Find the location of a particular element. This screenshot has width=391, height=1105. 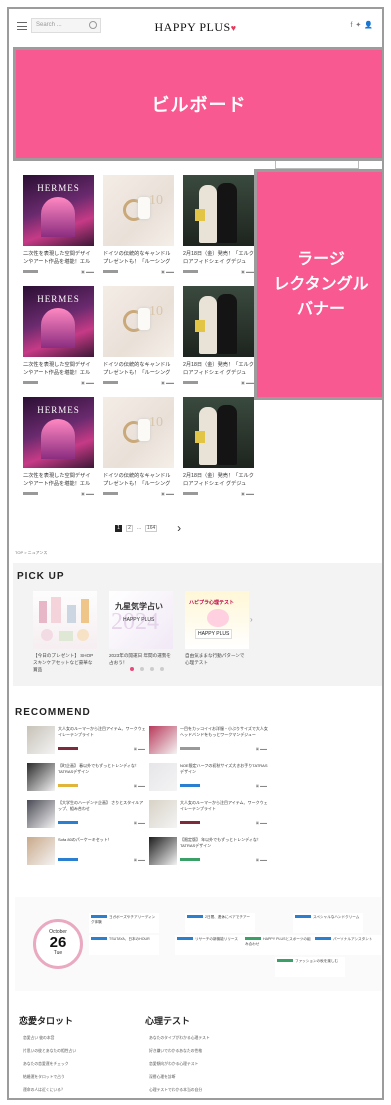

pickup-title: PICK UP is located at coordinates (41, 576).